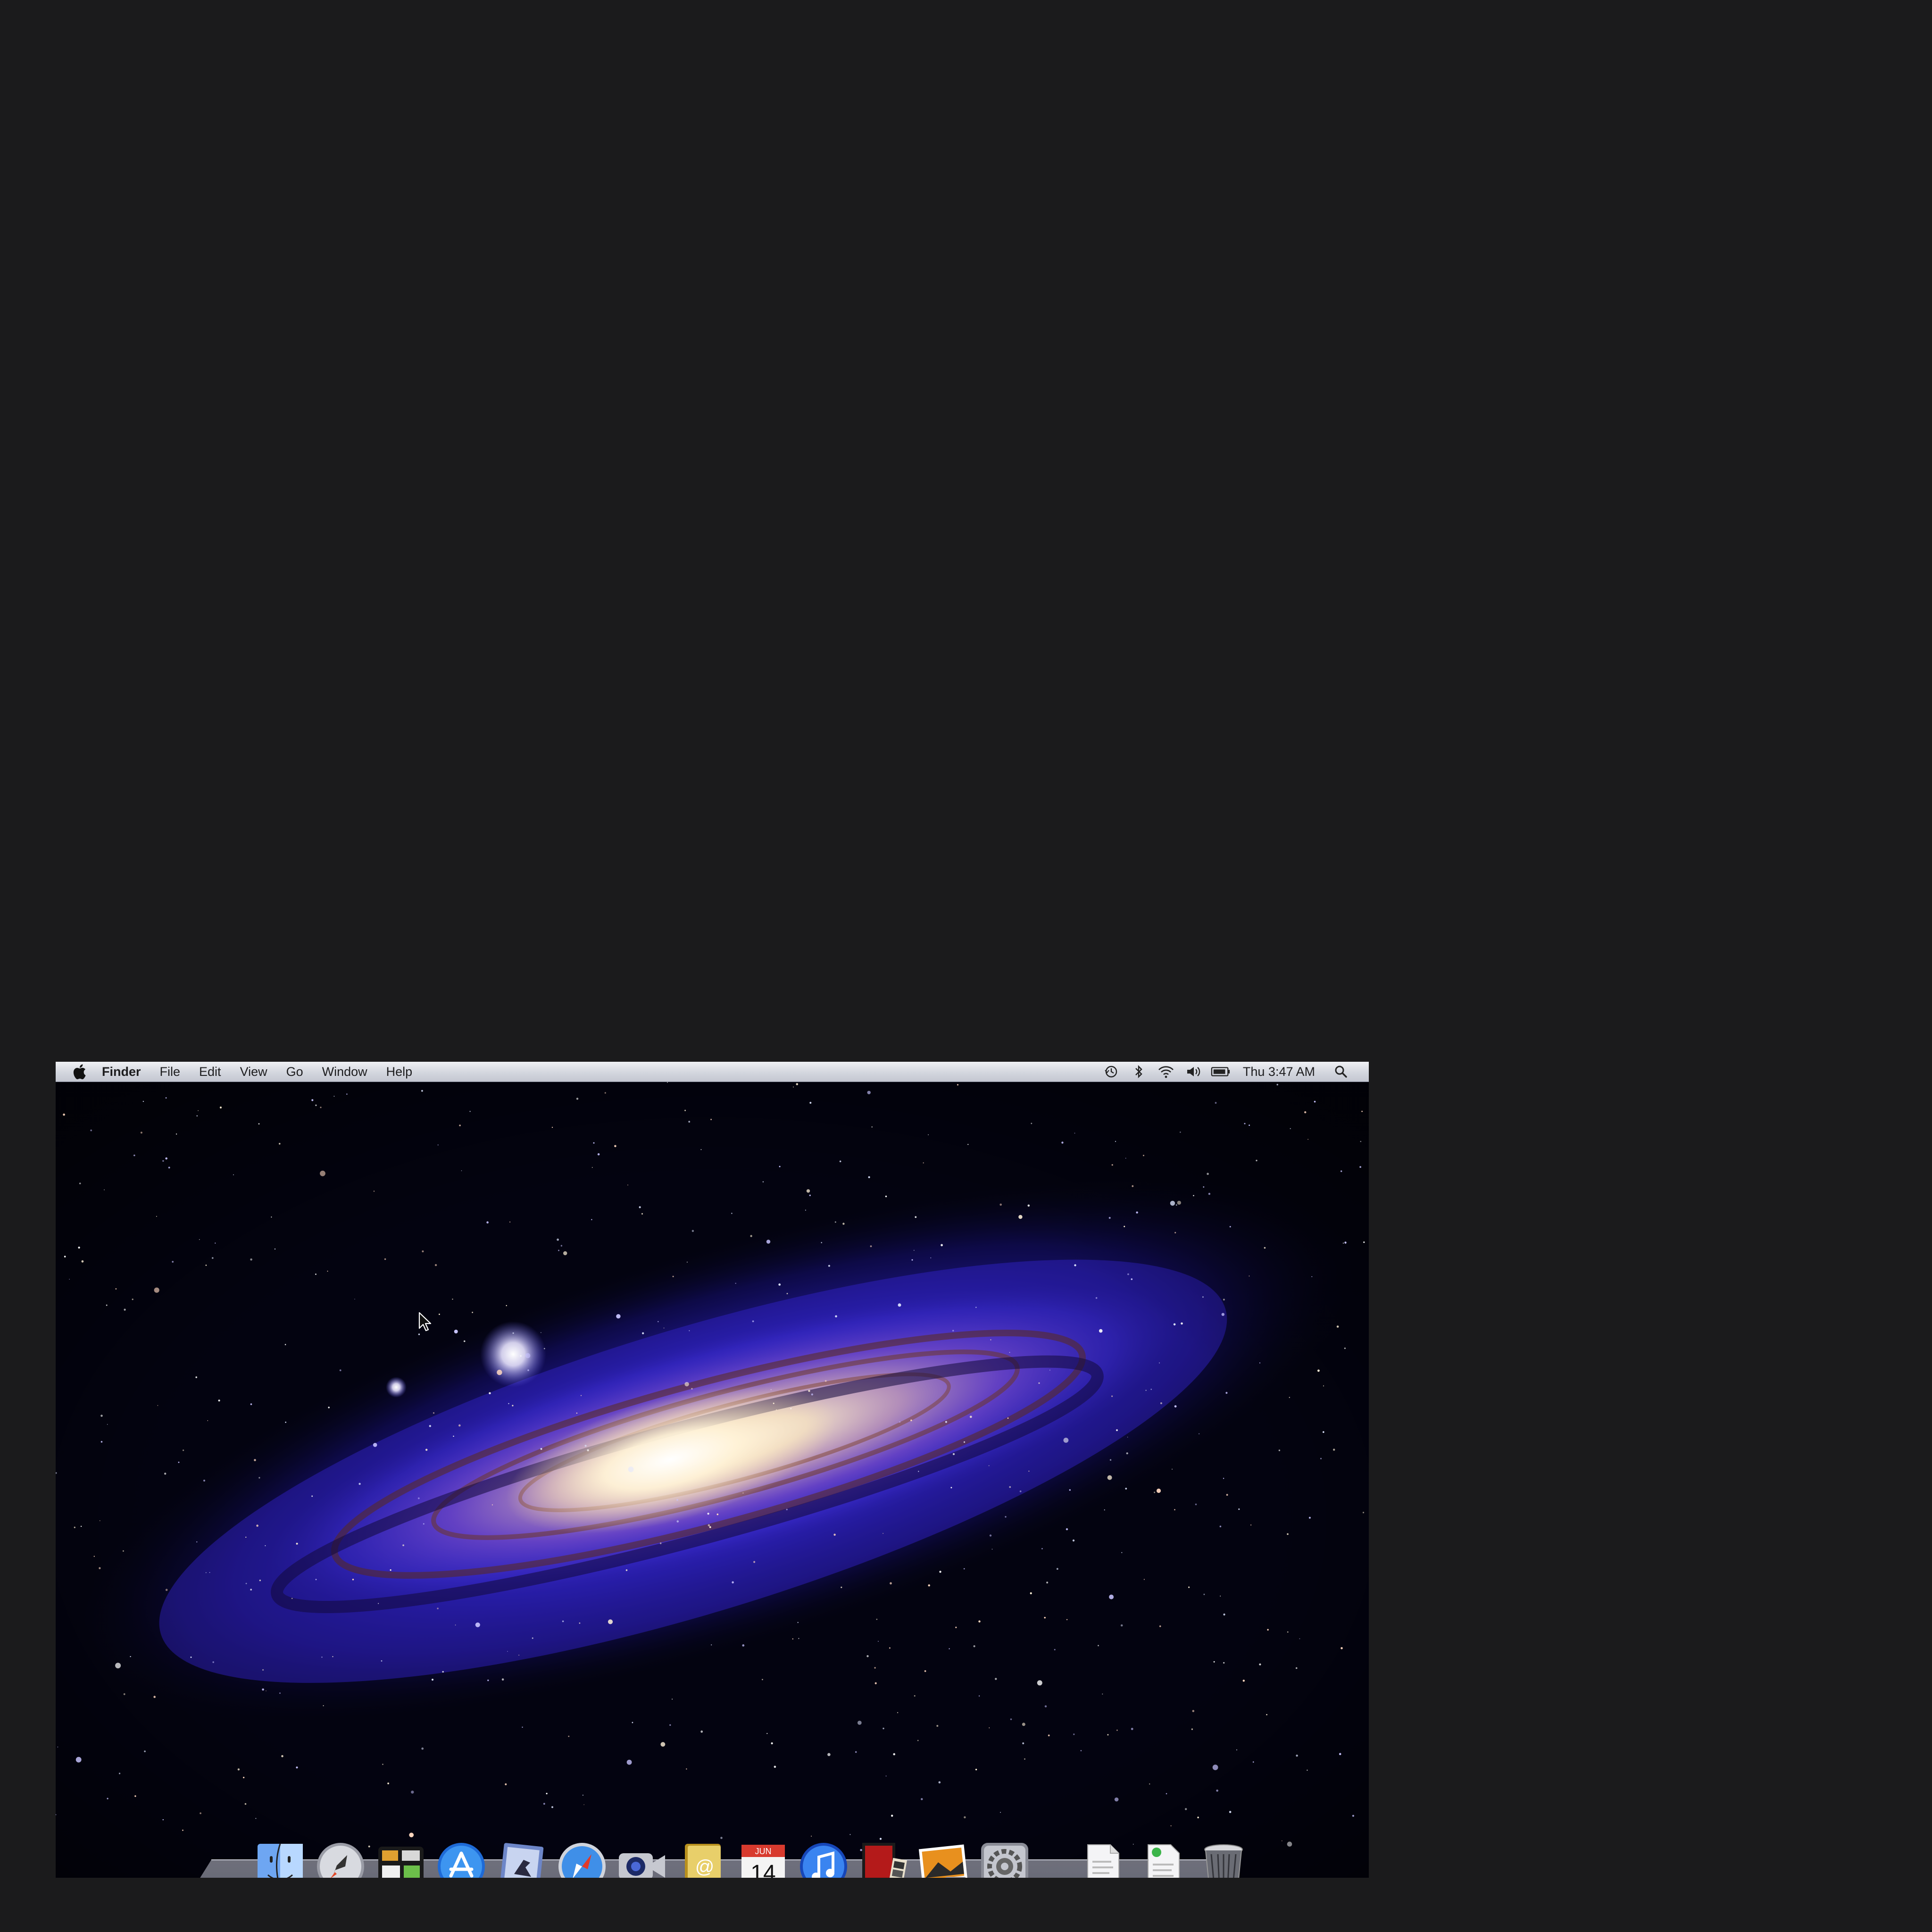 Image resolution: width=1932 pixels, height=1932 pixels. Describe the element at coordinates (643, 1859) in the screenshot. I see `facetime-icon` at that location.